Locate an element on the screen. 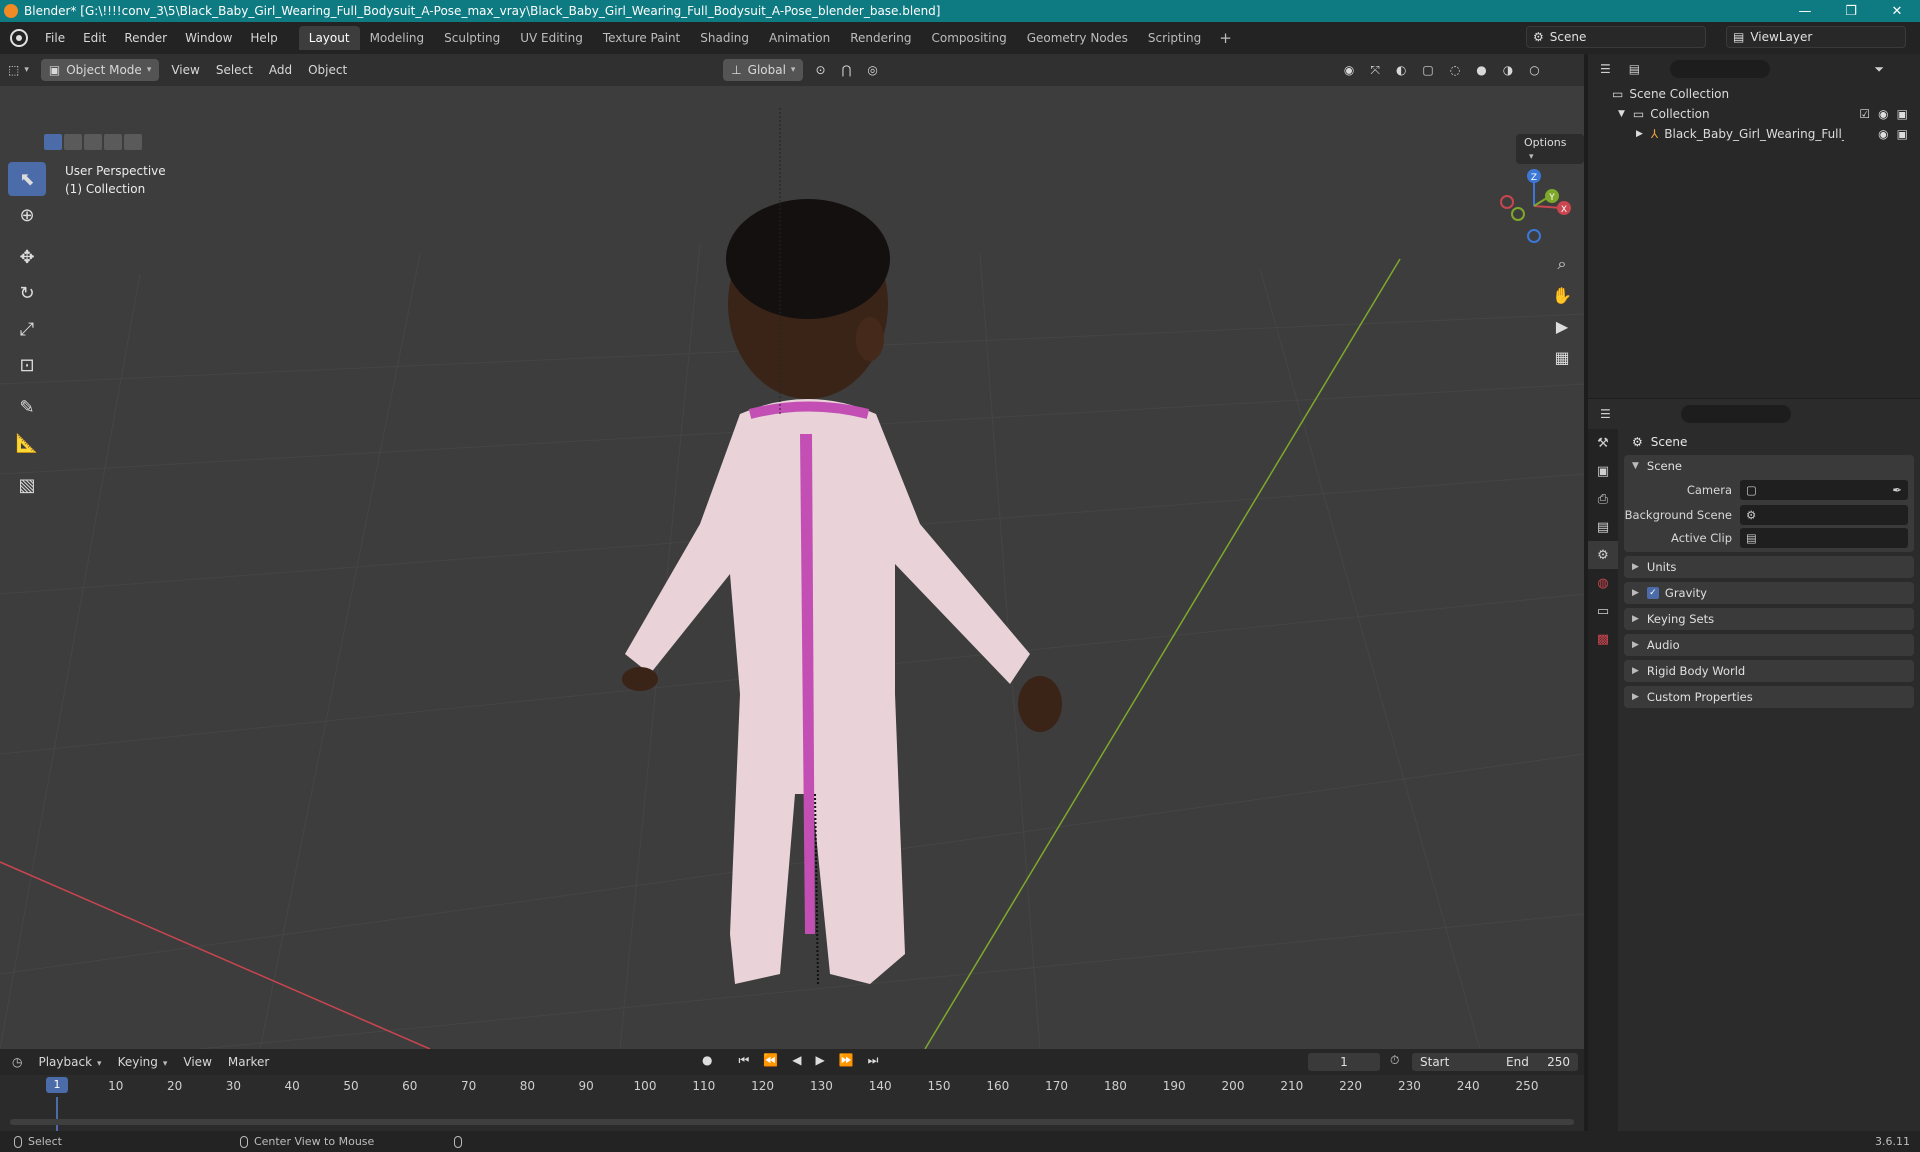 Image resolution: width=1920 pixels, height=1152 pixels. object-mode-dropdown: ▣ Object Mode ▾ is located at coordinates (100, 70).